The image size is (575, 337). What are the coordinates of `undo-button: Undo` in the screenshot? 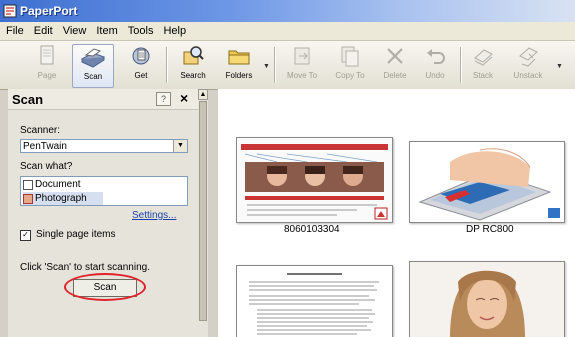 It's located at (435, 65).